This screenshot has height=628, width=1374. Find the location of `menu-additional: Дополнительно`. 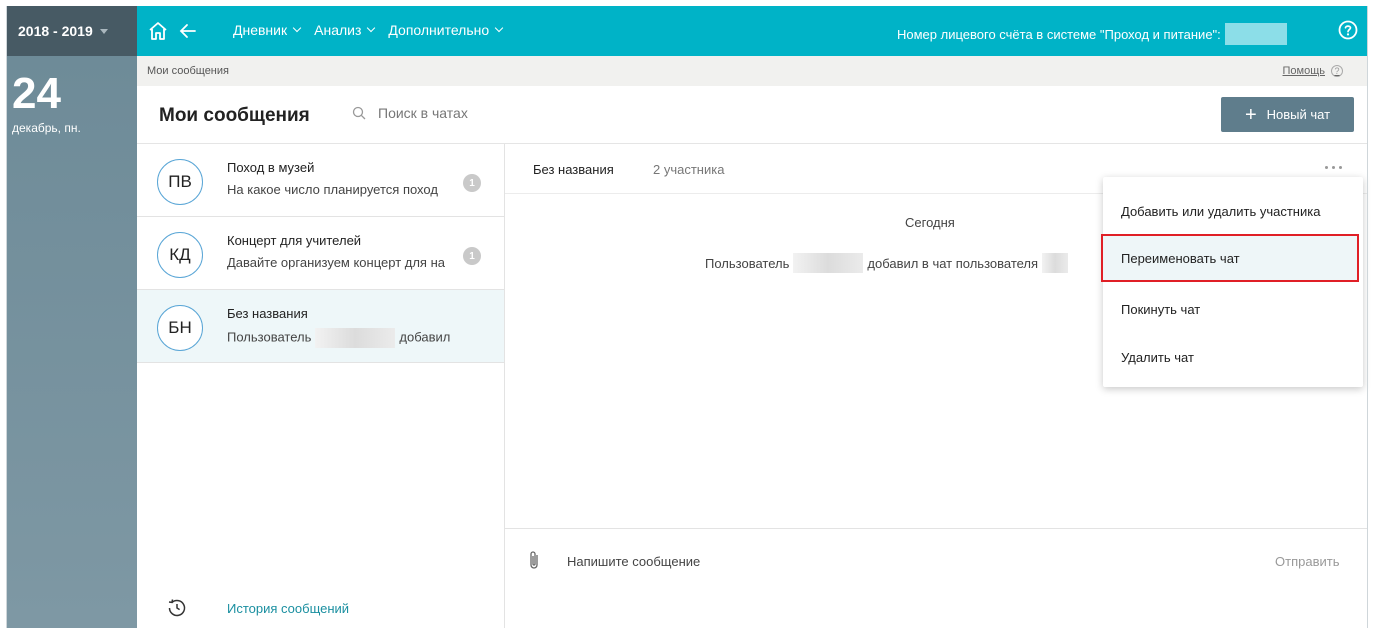

menu-additional: Дополнительно is located at coordinates (446, 30).